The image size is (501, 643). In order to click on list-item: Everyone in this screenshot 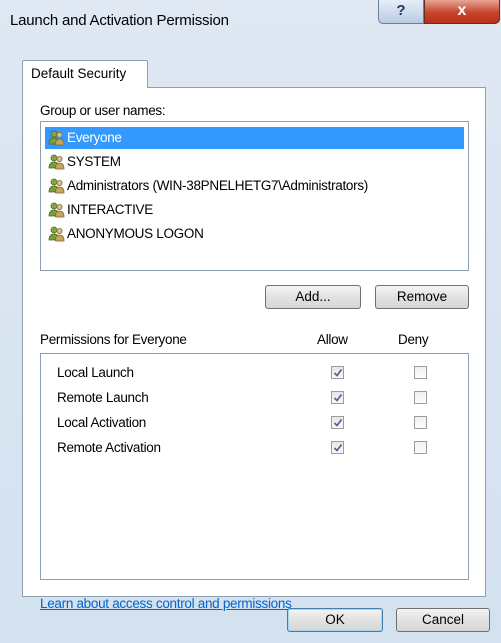, I will do `click(254, 138)`.